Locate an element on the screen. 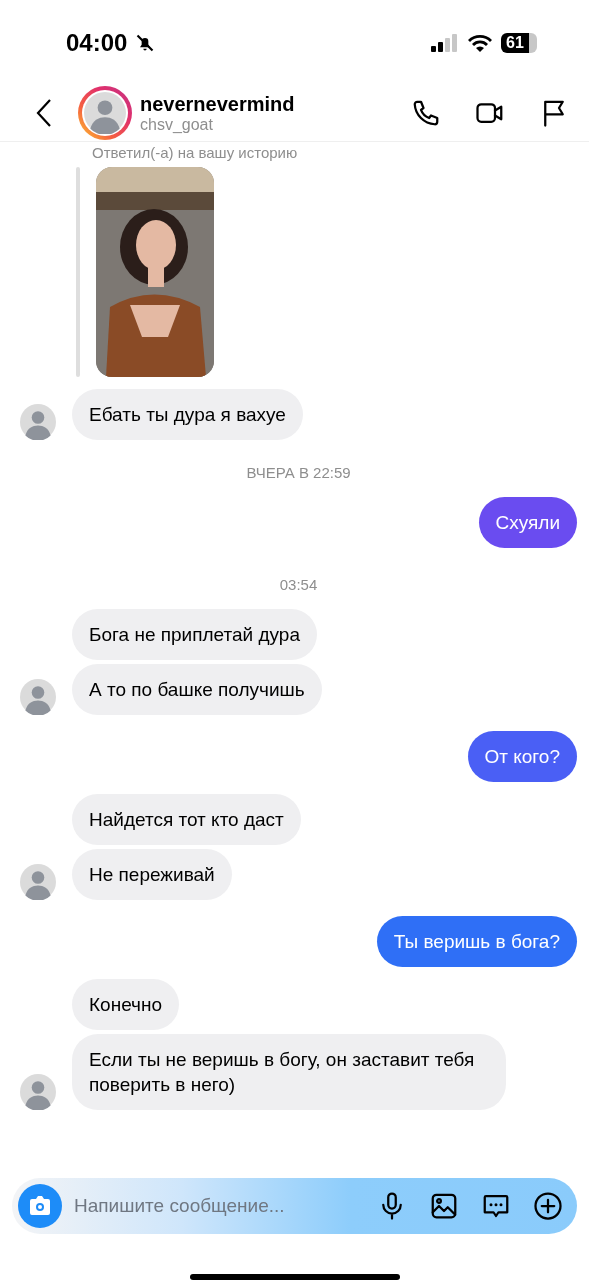  message-bubble: От кого? is located at coordinates (522, 756).